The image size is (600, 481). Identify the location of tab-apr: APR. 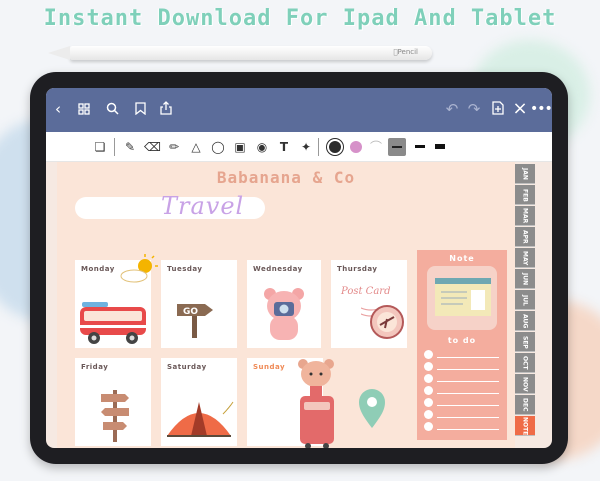
(525, 237).